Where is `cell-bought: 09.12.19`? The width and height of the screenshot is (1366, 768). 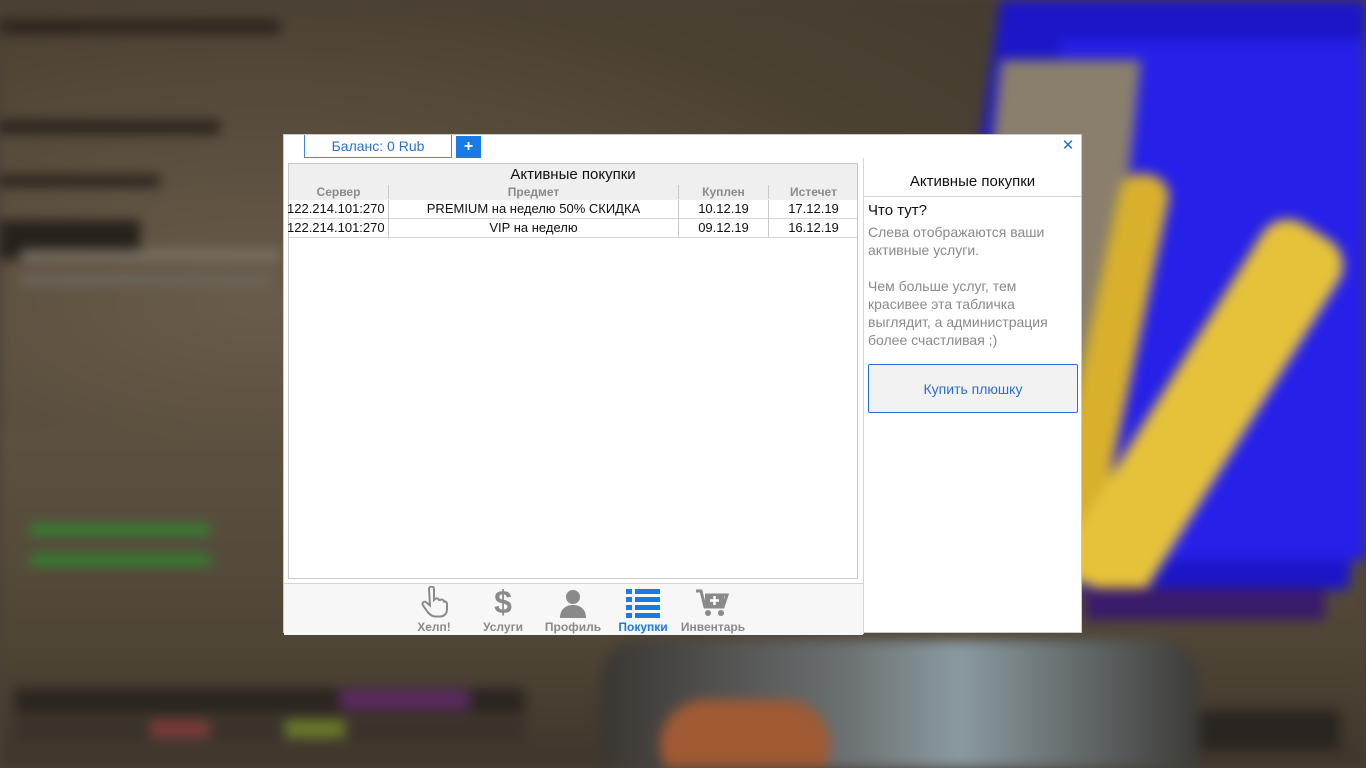
cell-bought: 09.12.19 is located at coordinates (723, 228).